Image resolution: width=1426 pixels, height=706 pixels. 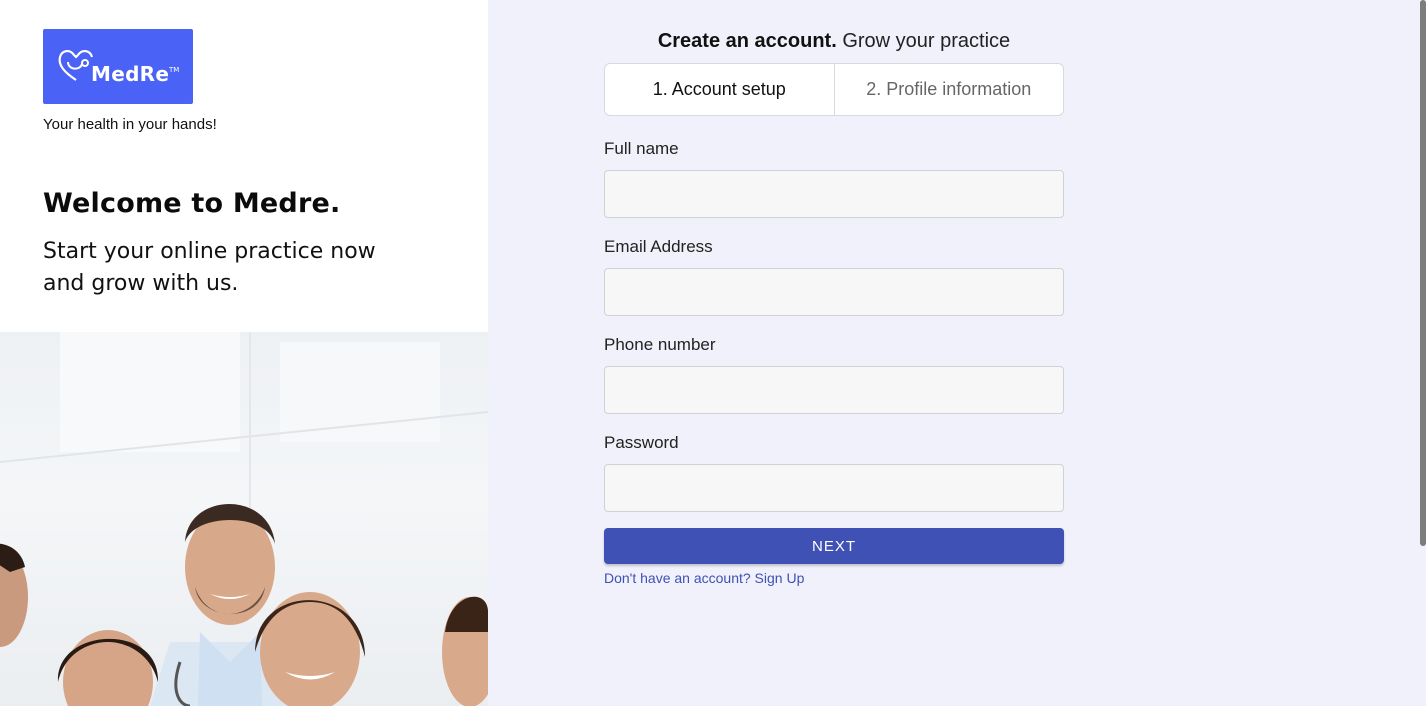 What do you see at coordinates (1423, 273) in the screenshot?
I see `page-scrollbar` at bounding box center [1423, 273].